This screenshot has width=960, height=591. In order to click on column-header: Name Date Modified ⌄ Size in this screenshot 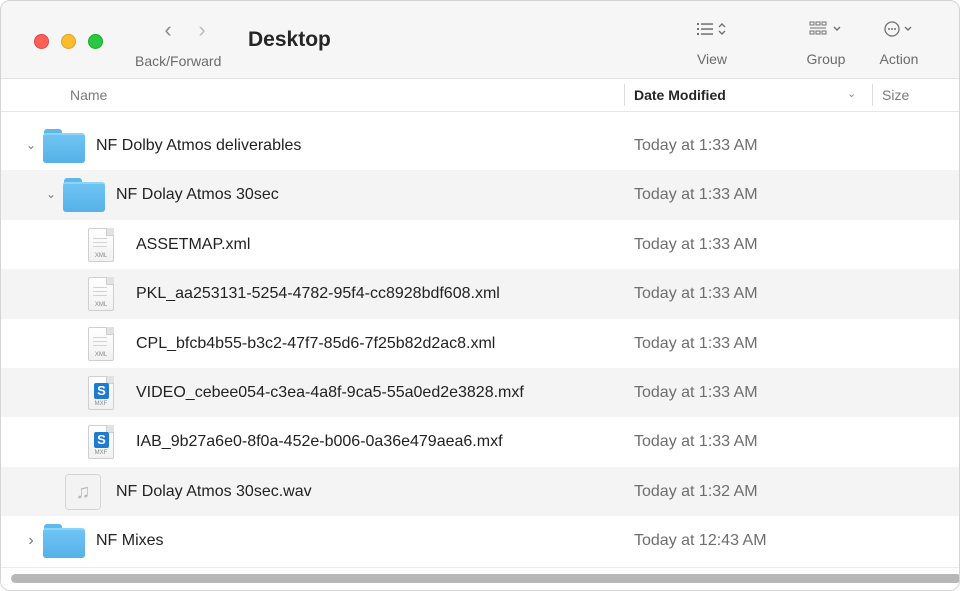, I will do `click(480, 95)`.